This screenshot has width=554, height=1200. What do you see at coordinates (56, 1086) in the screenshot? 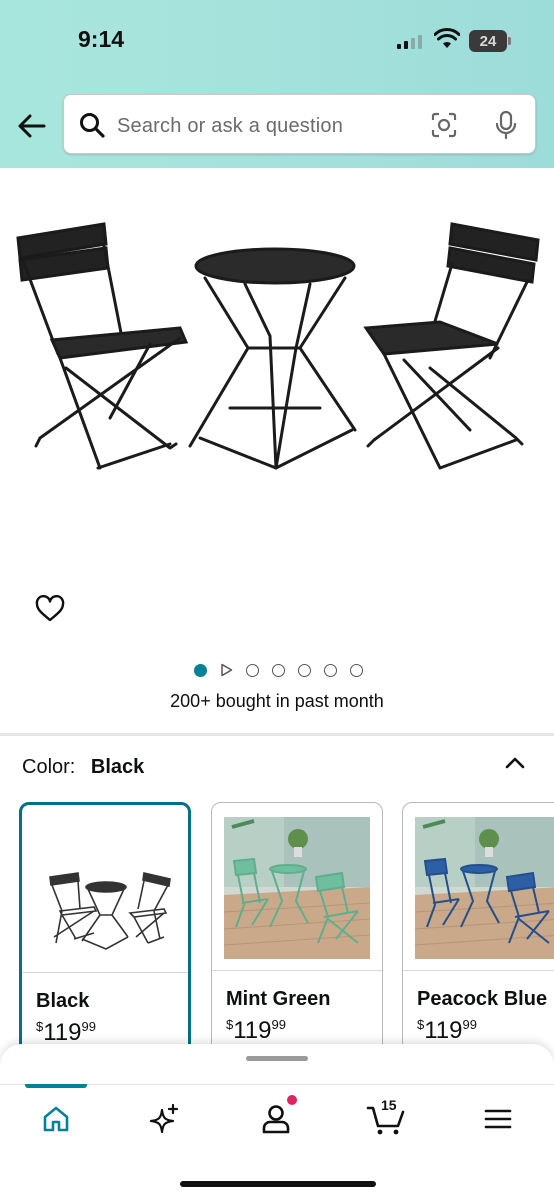
I see `active-tab-indicator` at bounding box center [56, 1086].